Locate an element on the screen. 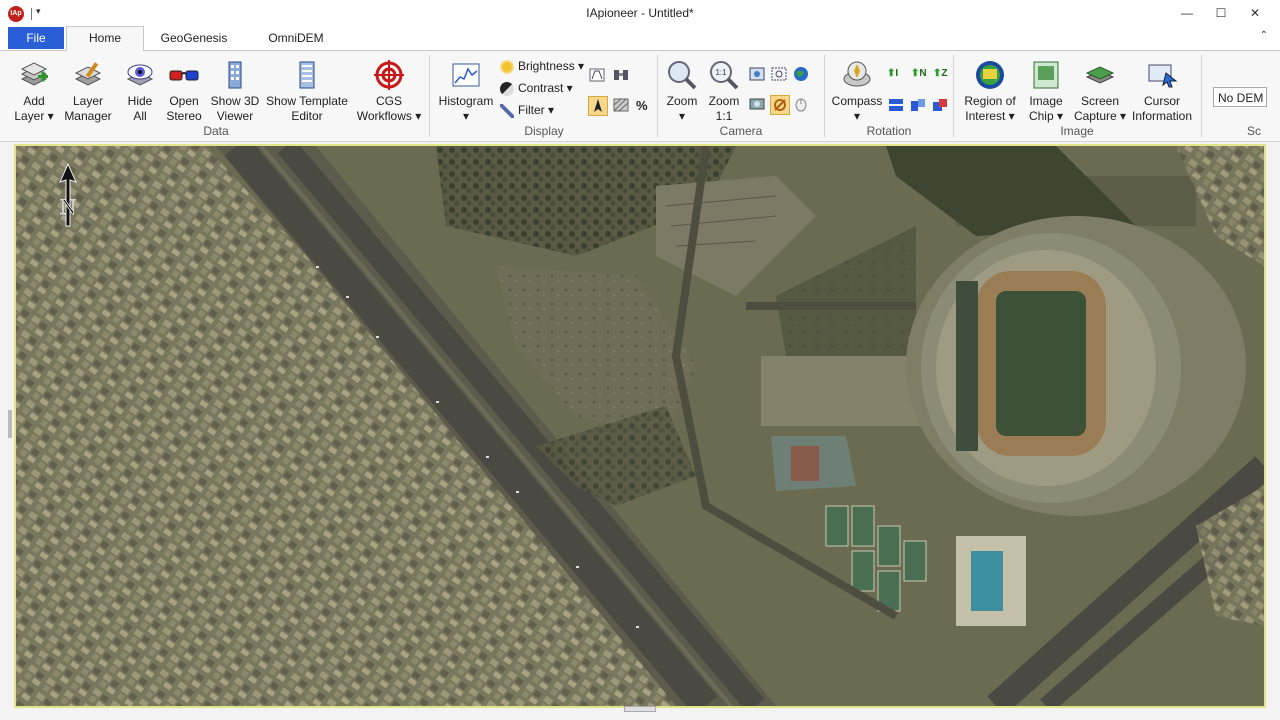 The width and height of the screenshot is (1280, 720). add-layer-button: Add Layer ▾ is located at coordinates (34, 90).